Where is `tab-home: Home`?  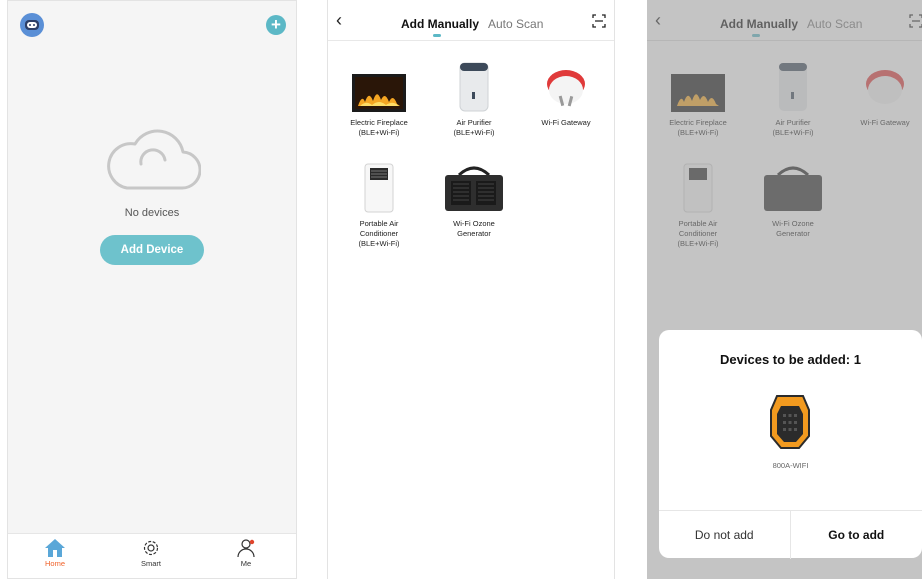 tab-home: Home is located at coordinates (55, 553).